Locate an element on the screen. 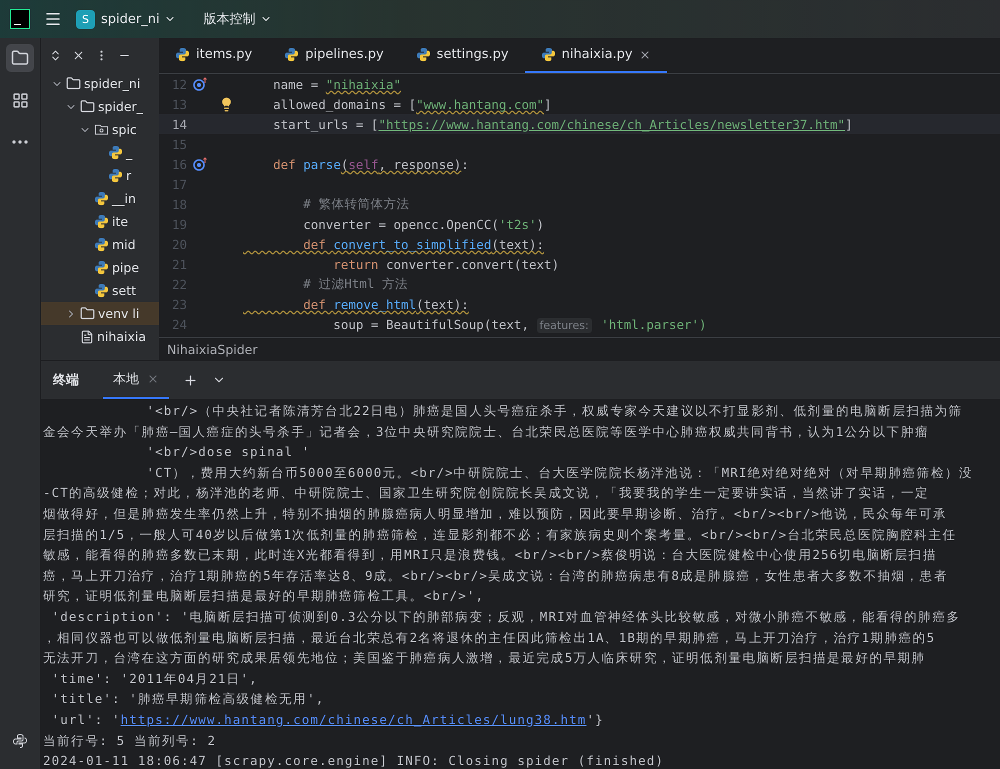 The height and width of the screenshot is (769, 1000). add-icon is located at coordinates (190, 380).